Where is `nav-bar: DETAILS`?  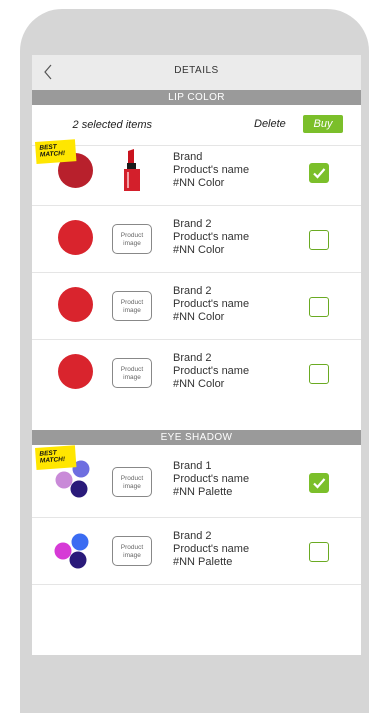
nav-bar: DETAILS is located at coordinates (196, 72).